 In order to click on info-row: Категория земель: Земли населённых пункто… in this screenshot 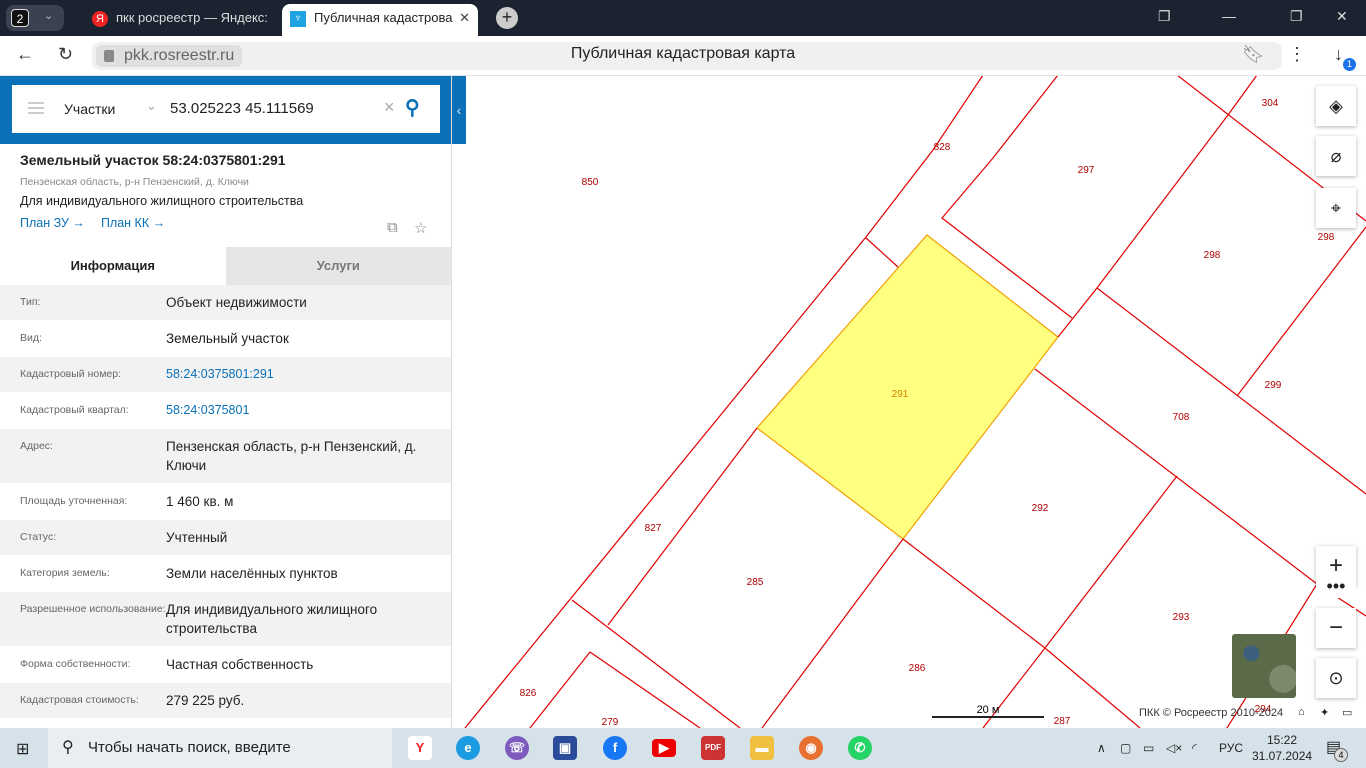, I will do `click(225, 574)`.